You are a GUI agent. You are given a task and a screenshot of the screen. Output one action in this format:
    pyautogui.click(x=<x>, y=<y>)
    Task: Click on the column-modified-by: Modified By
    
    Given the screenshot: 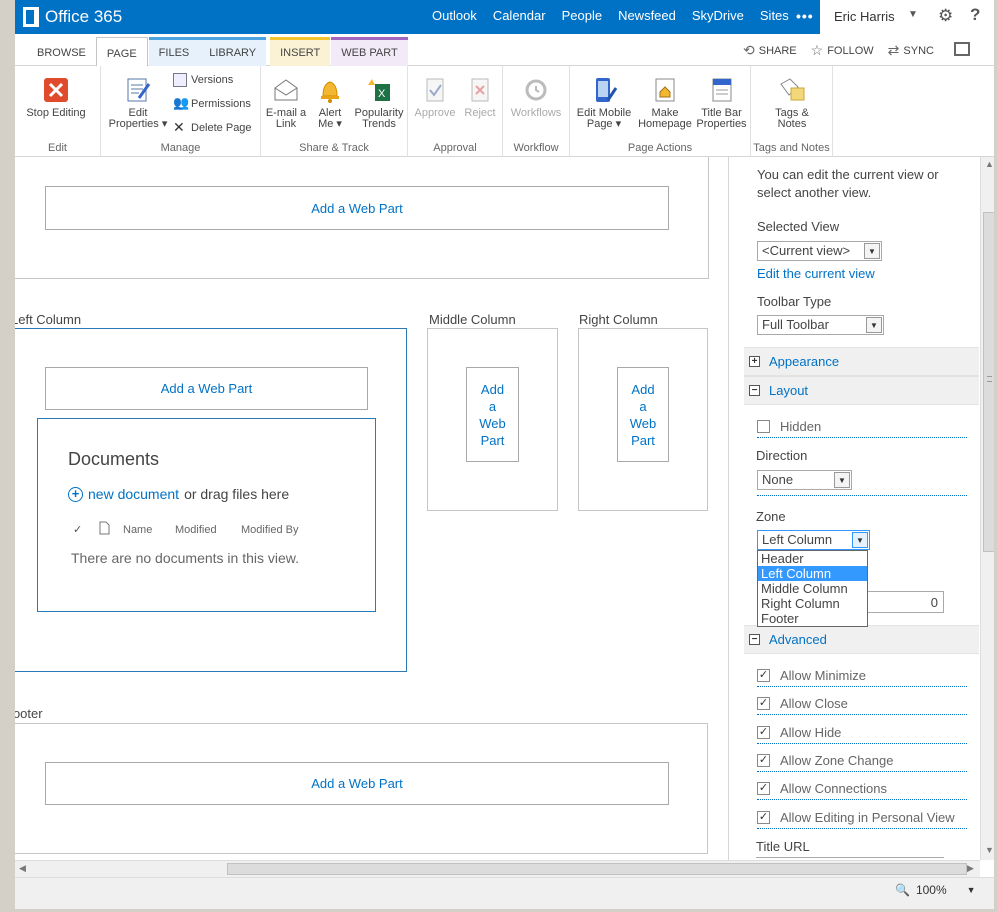 What is the action you would take?
    pyautogui.click(x=269, y=530)
    